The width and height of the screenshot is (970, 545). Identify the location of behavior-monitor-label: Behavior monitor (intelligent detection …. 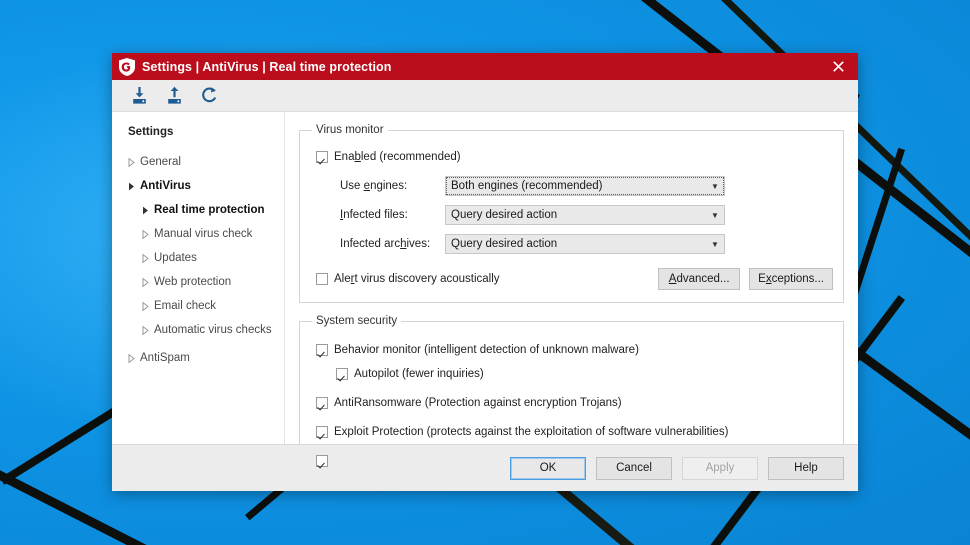
(486, 349).